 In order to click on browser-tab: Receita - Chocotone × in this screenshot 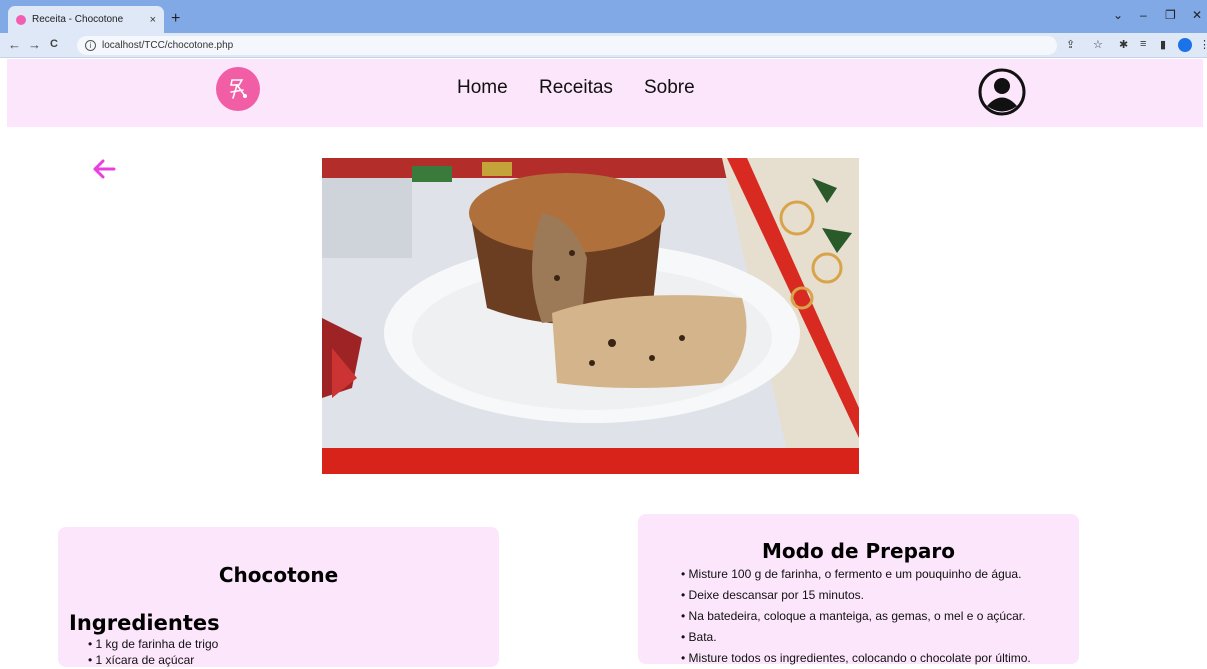, I will do `click(86, 19)`.